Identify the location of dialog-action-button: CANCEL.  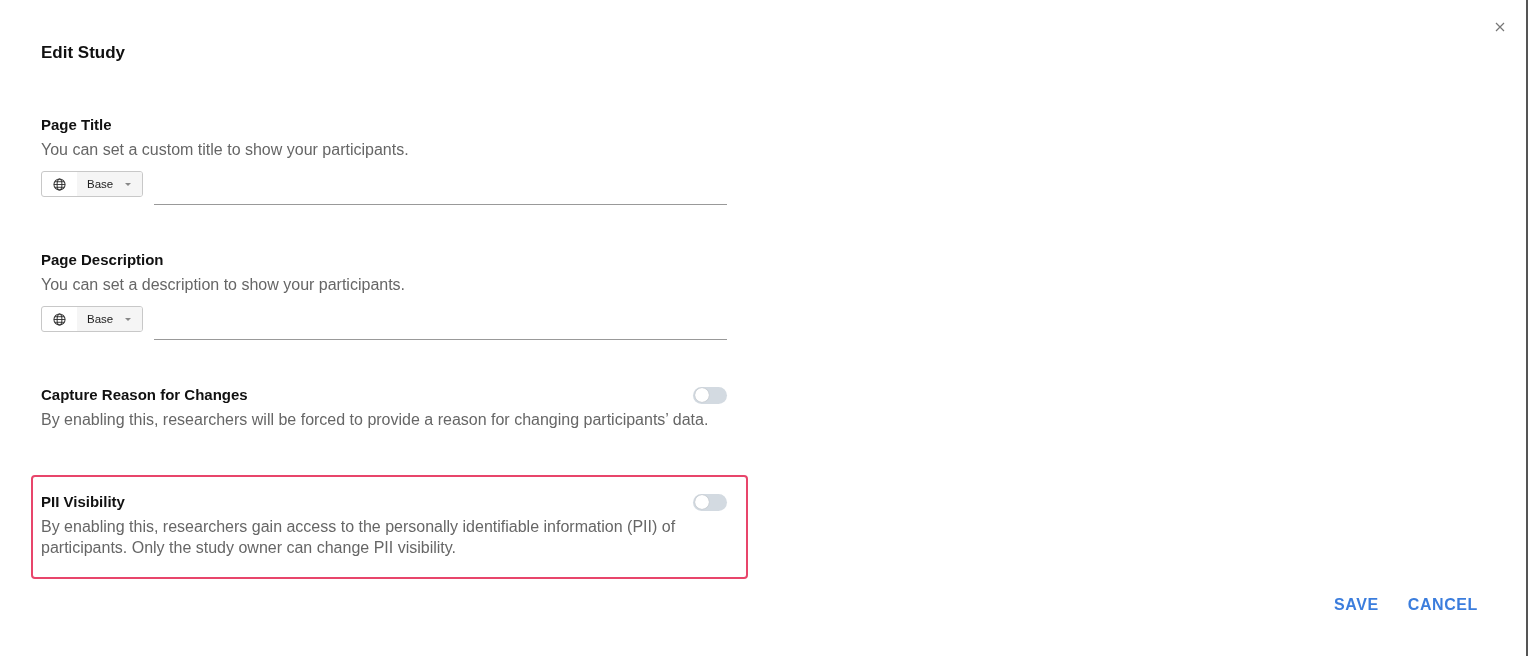
(1442, 605).